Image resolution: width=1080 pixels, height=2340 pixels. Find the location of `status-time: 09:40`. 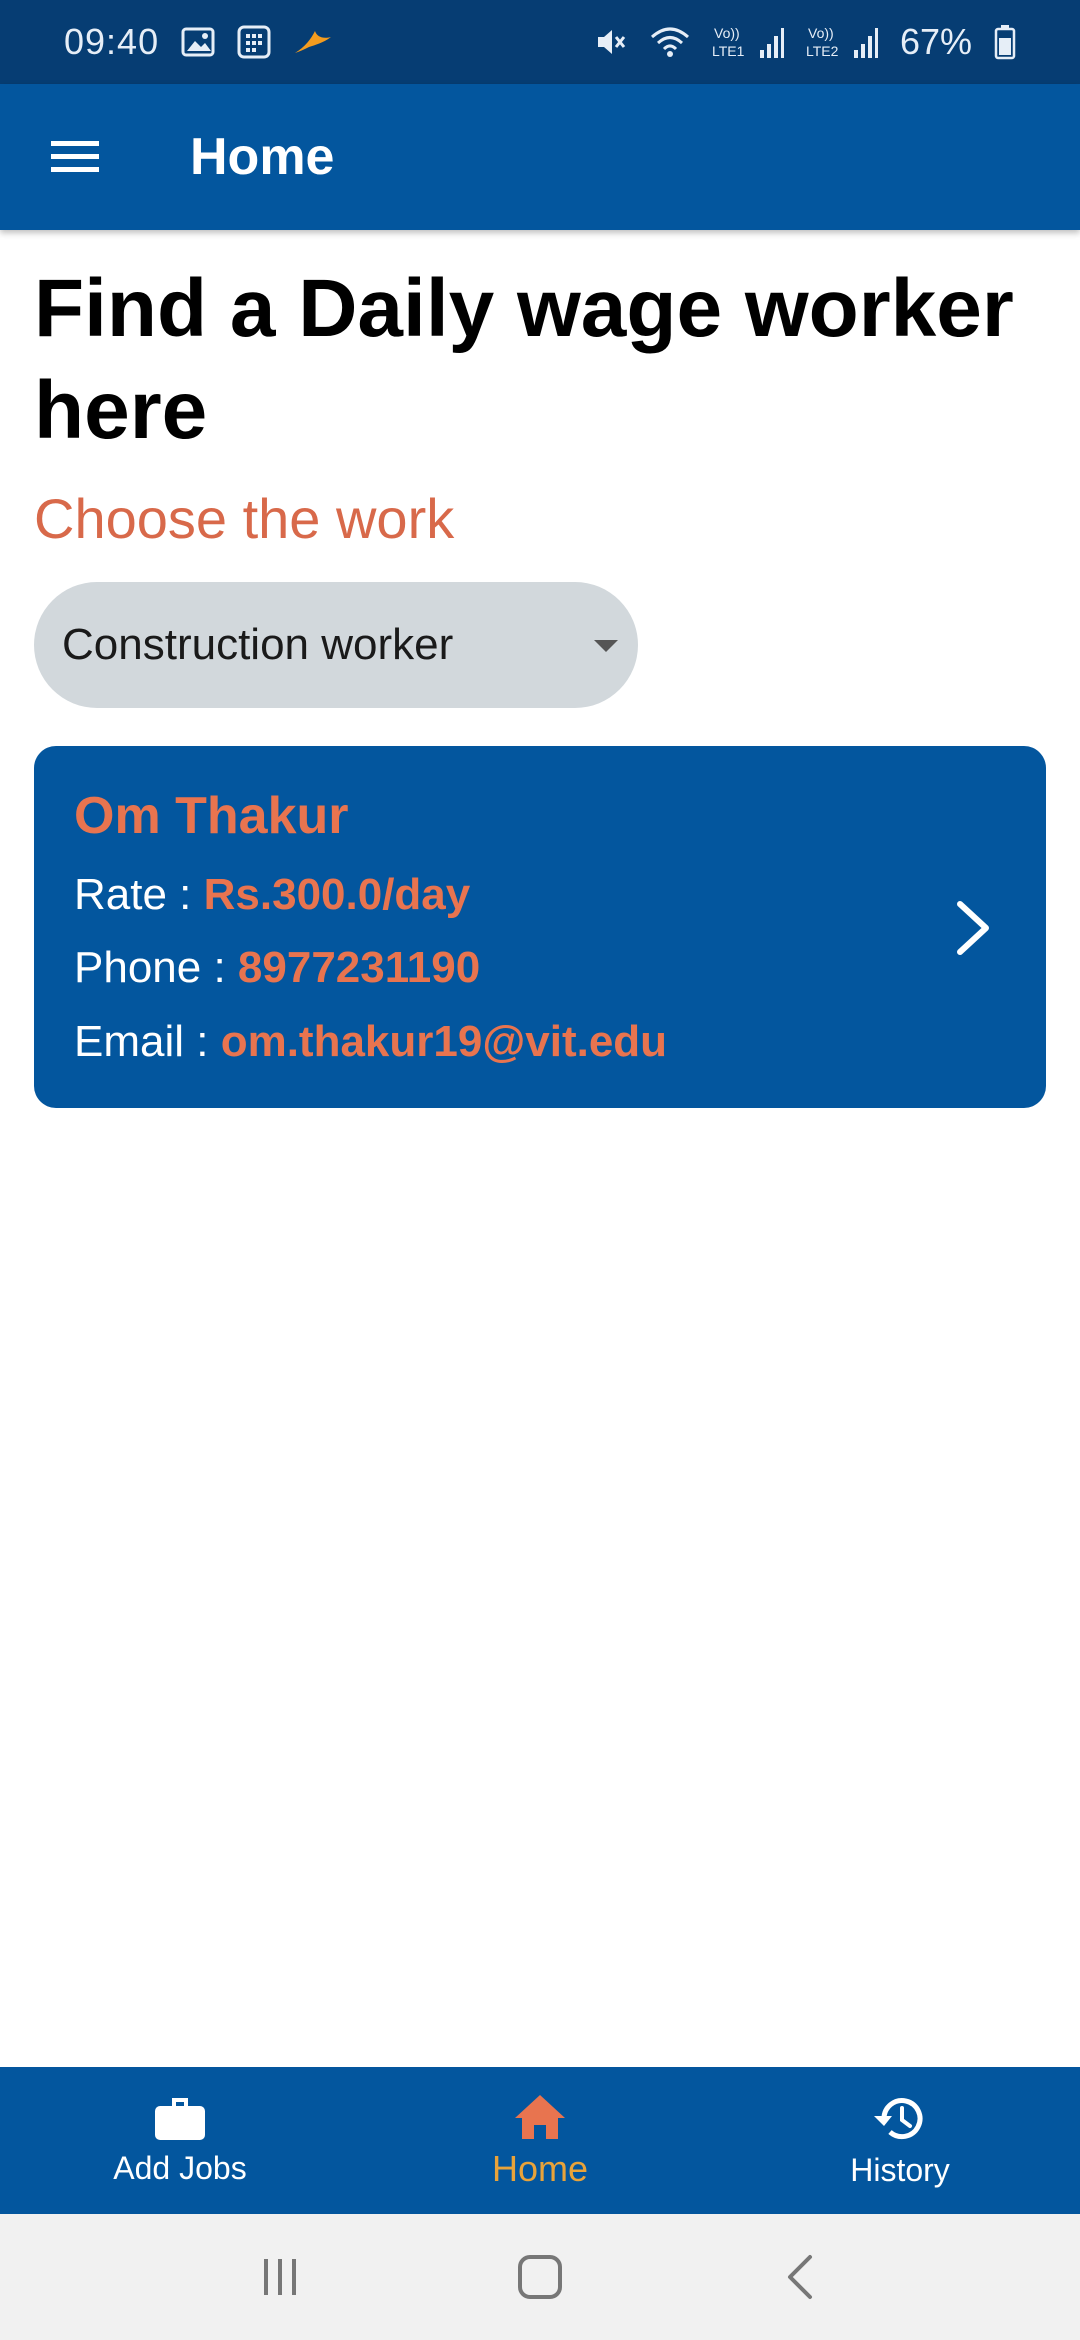

status-time: 09:40 is located at coordinates (112, 41).